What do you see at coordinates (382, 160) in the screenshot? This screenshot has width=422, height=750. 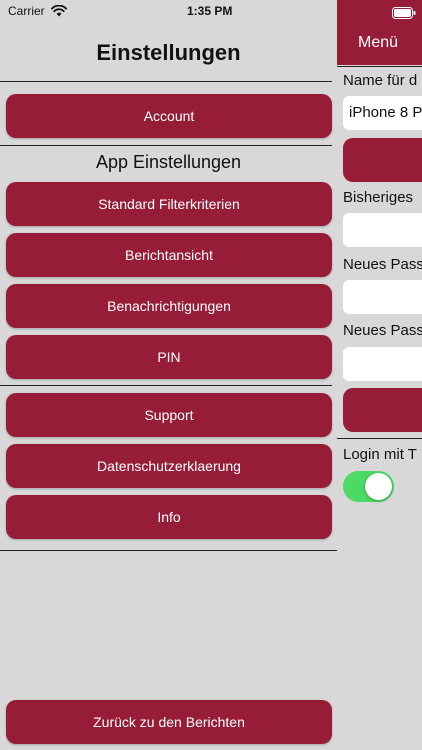 I see `save-device-name-button` at bounding box center [382, 160].